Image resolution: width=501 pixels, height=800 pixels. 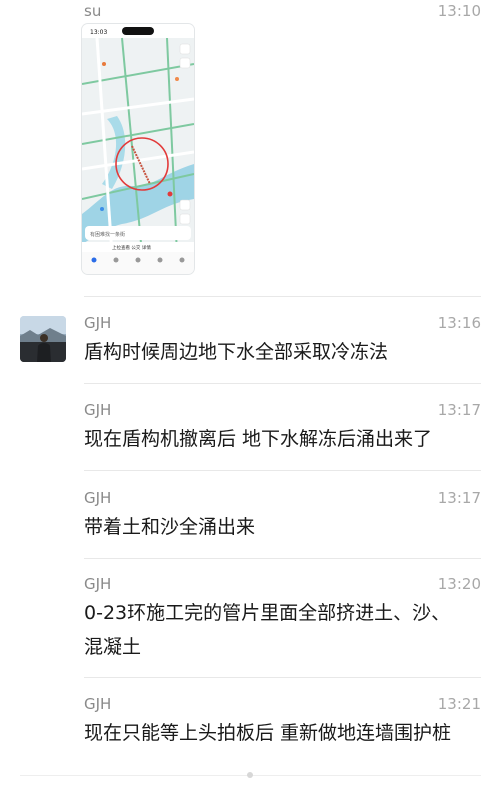 What do you see at coordinates (113, 647) in the screenshot?
I see `message-text-line2: 混凝土` at bounding box center [113, 647].